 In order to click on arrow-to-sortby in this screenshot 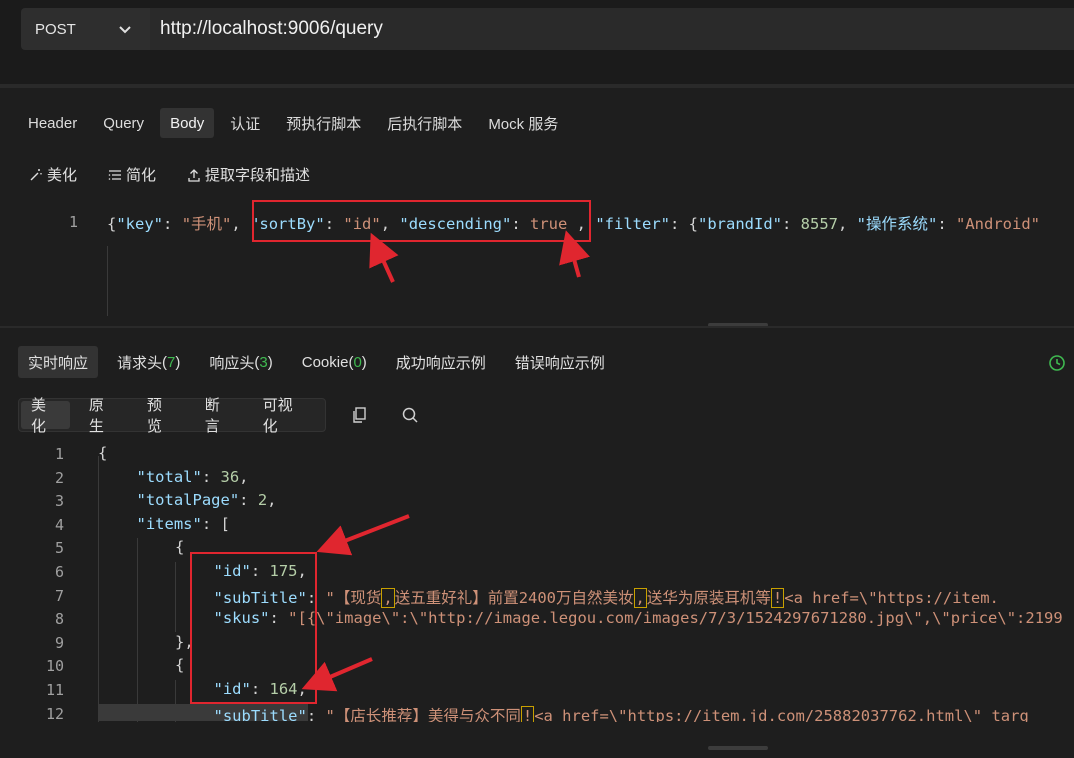, I will do `click(384, 257)`.